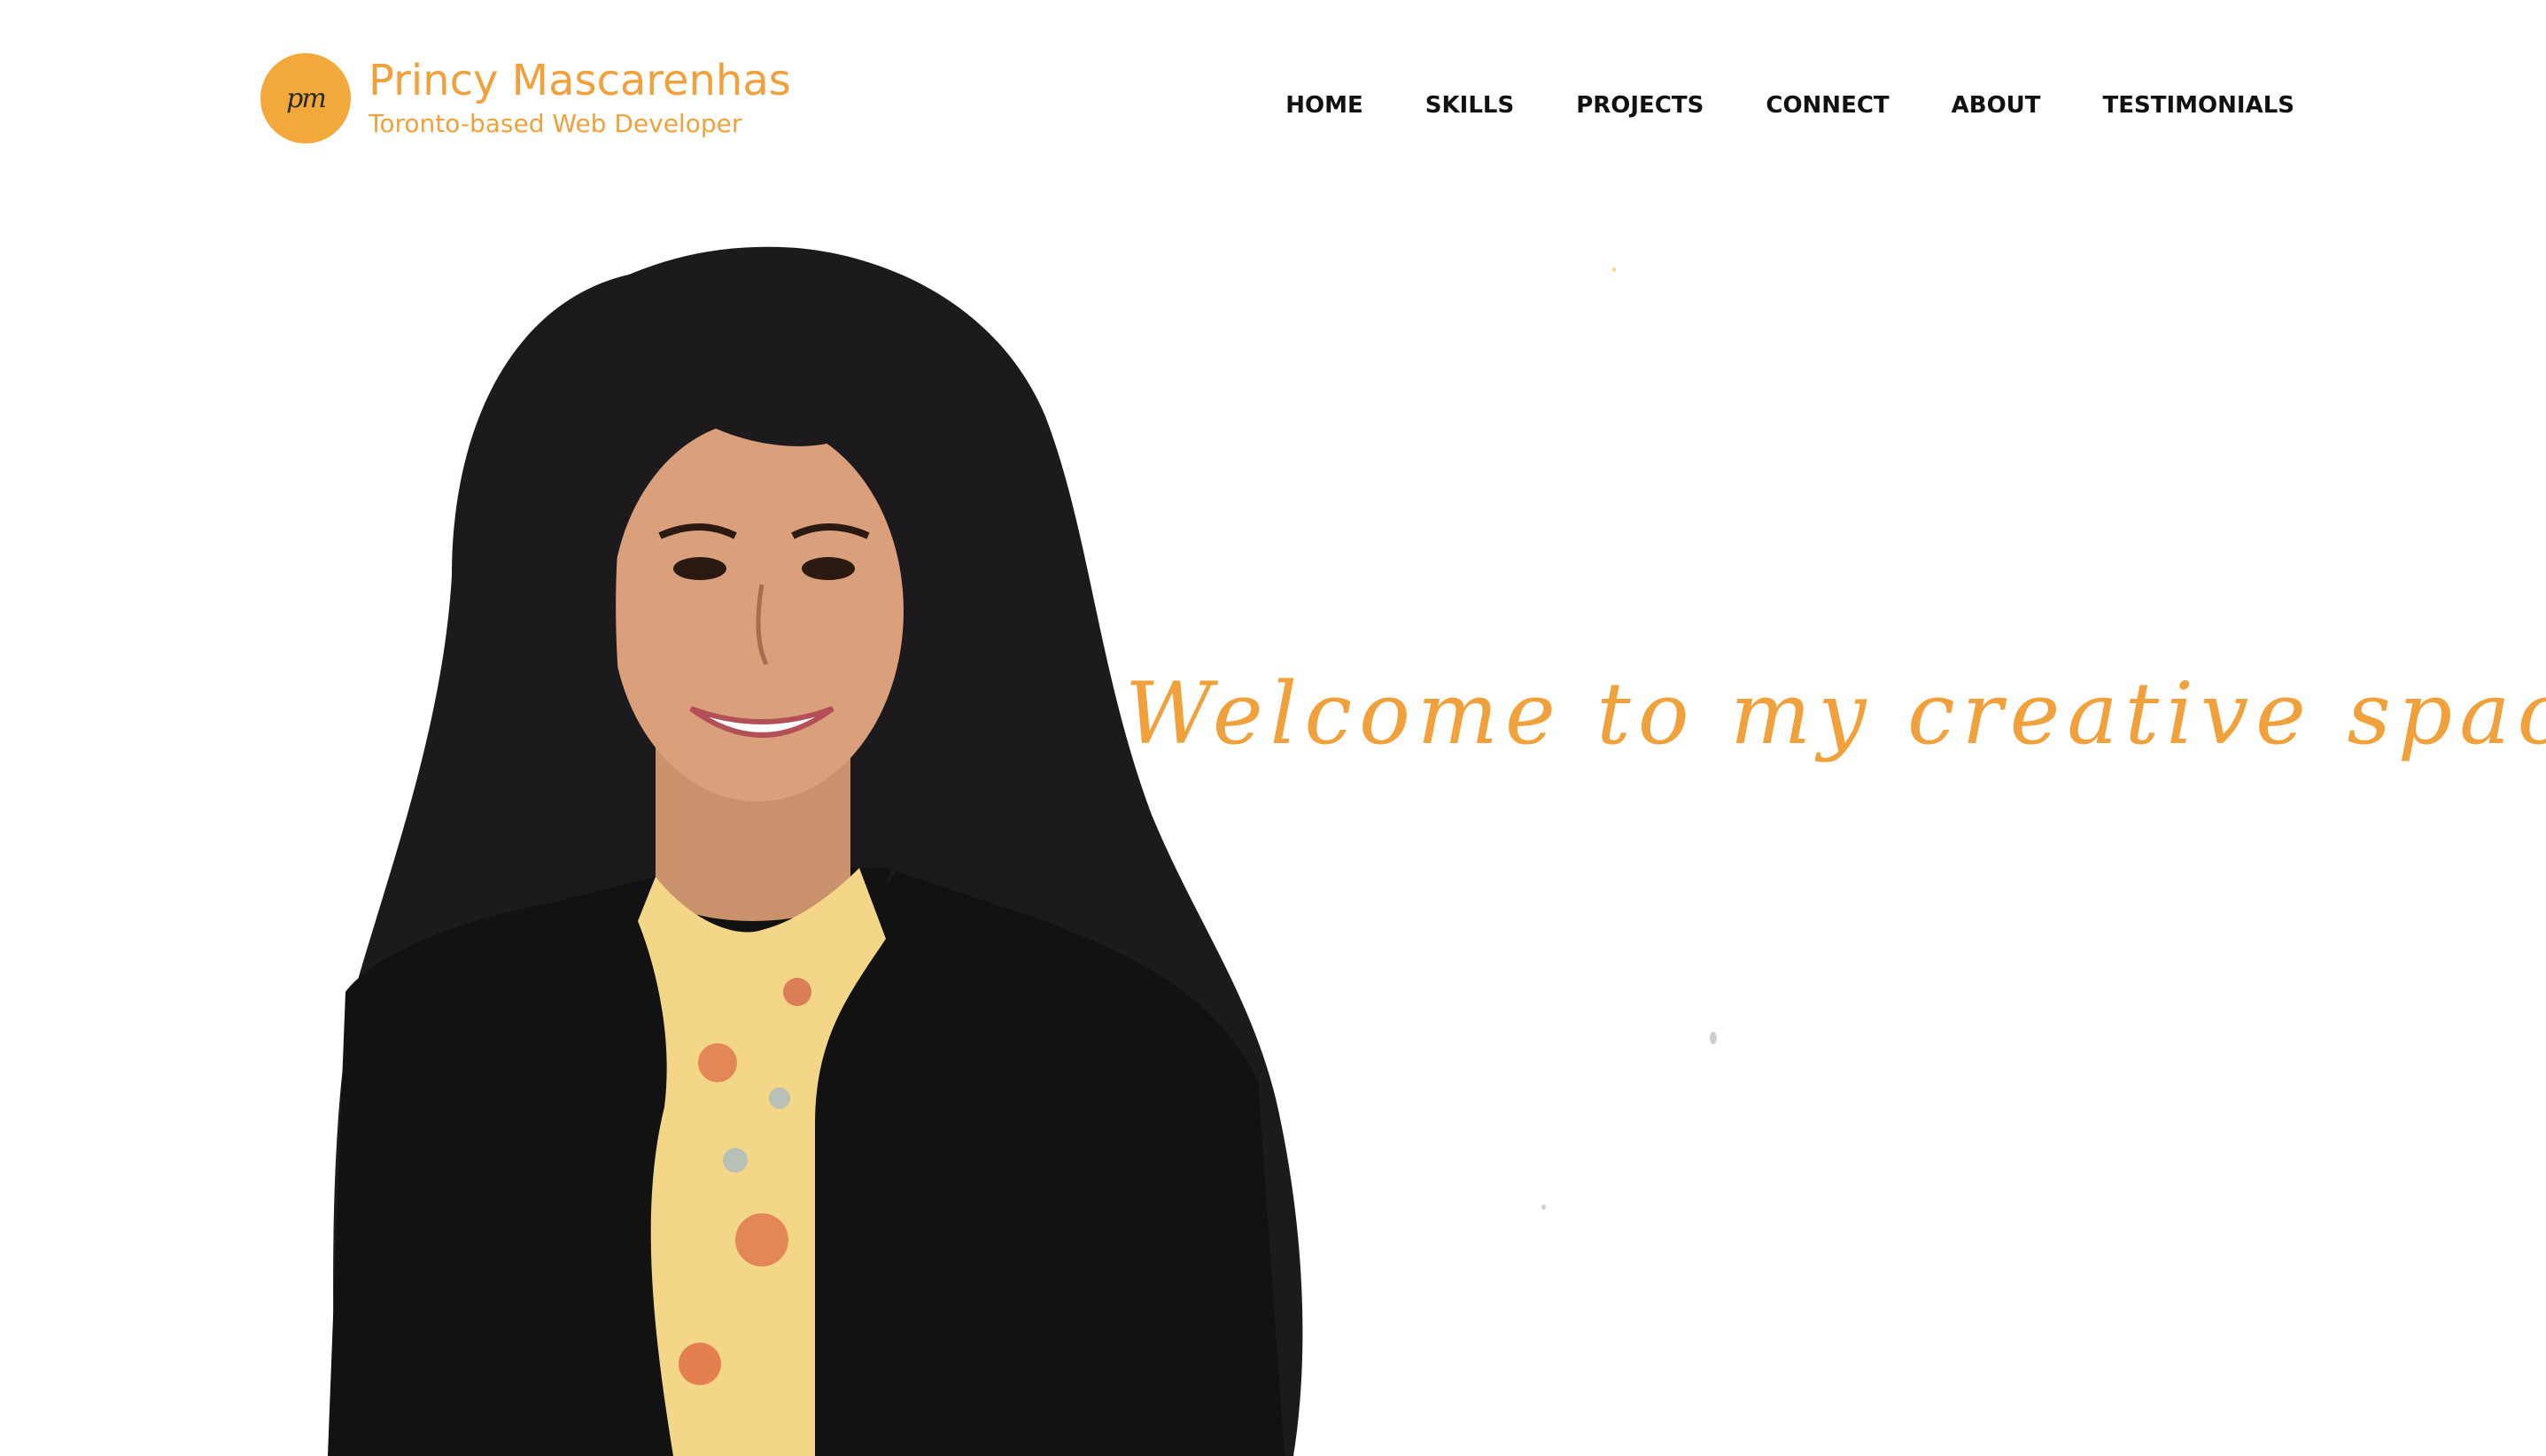 This screenshot has width=2546, height=1456. Describe the element at coordinates (1469, 105) in the screenshot. I see `nav-skills: SKILLS` at that location.